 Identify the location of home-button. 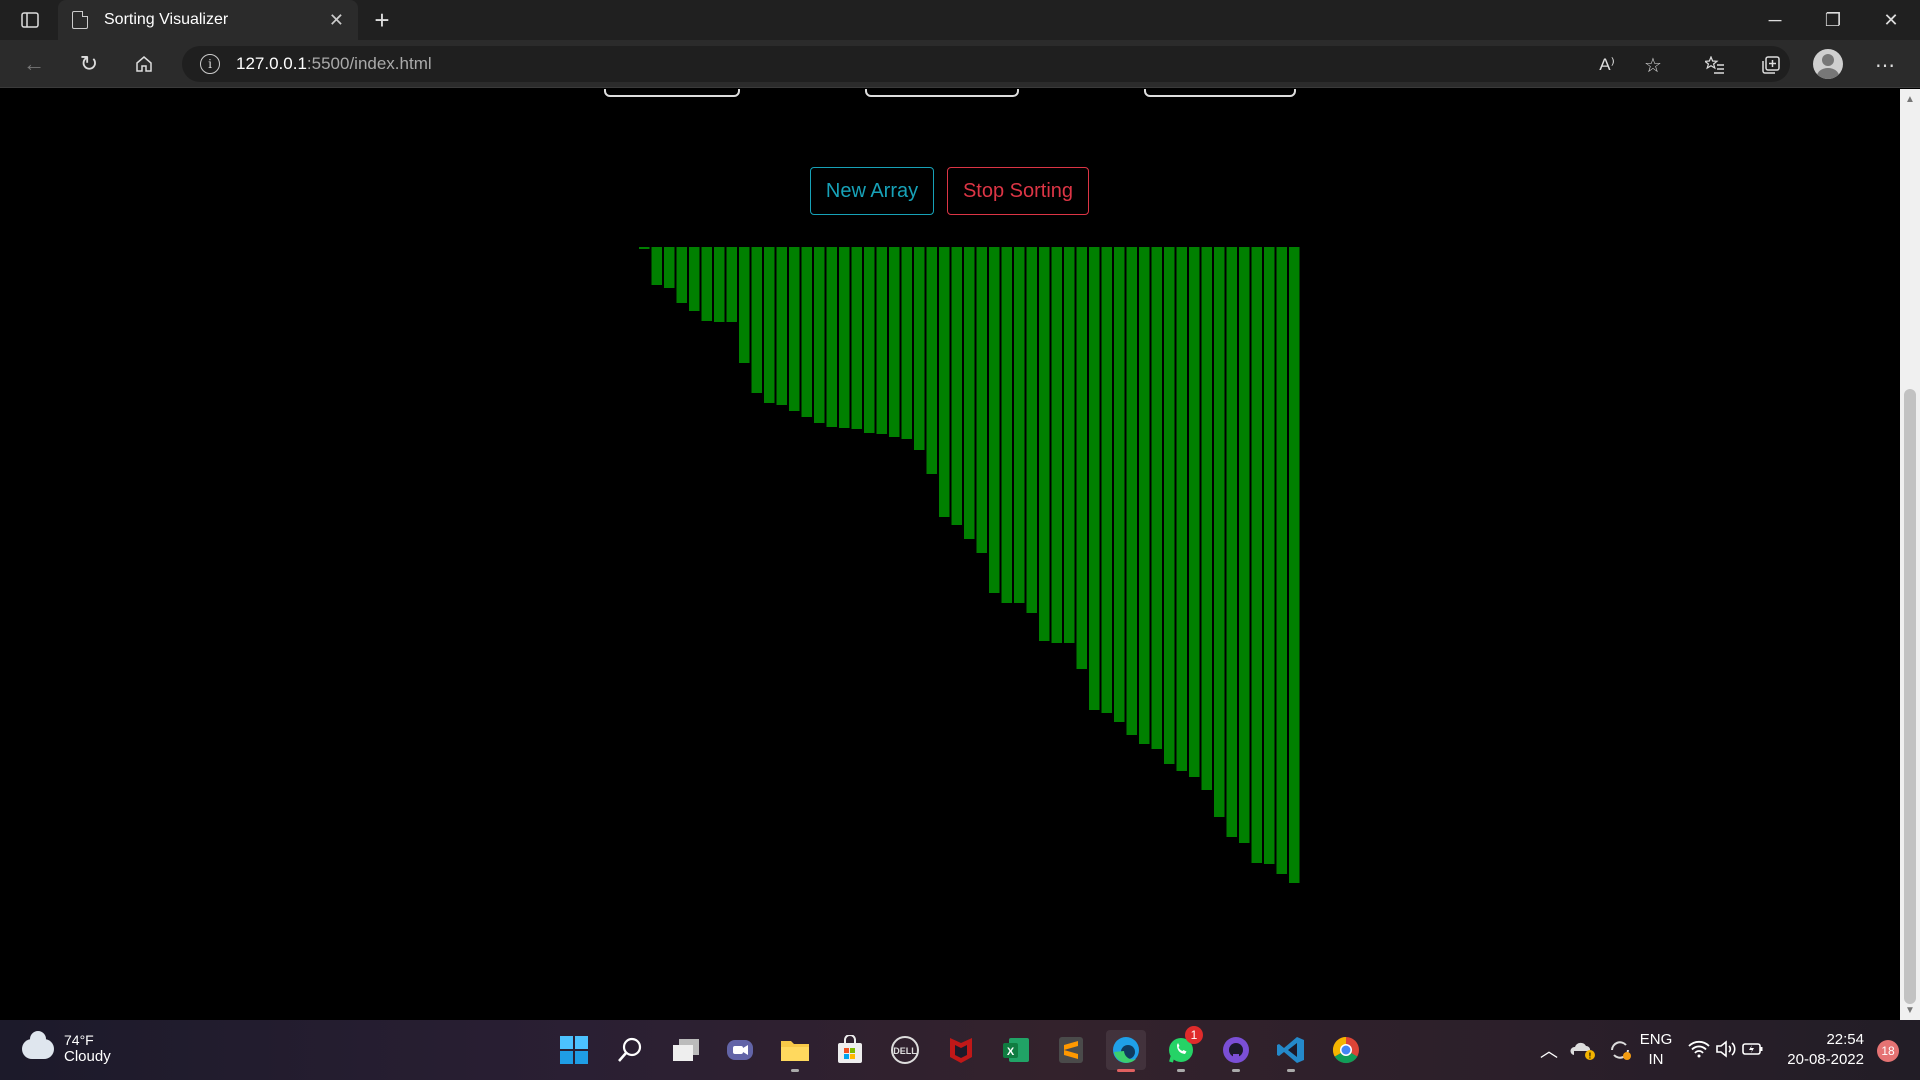
(144, 64).